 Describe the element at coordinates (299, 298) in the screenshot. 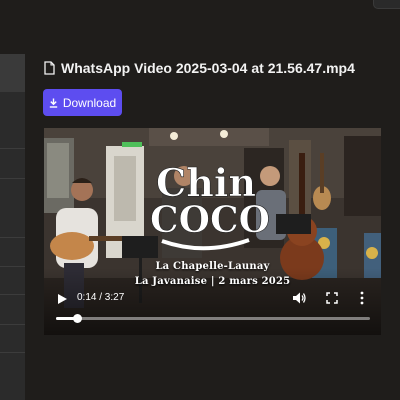

I see `volume-icon` at that location.